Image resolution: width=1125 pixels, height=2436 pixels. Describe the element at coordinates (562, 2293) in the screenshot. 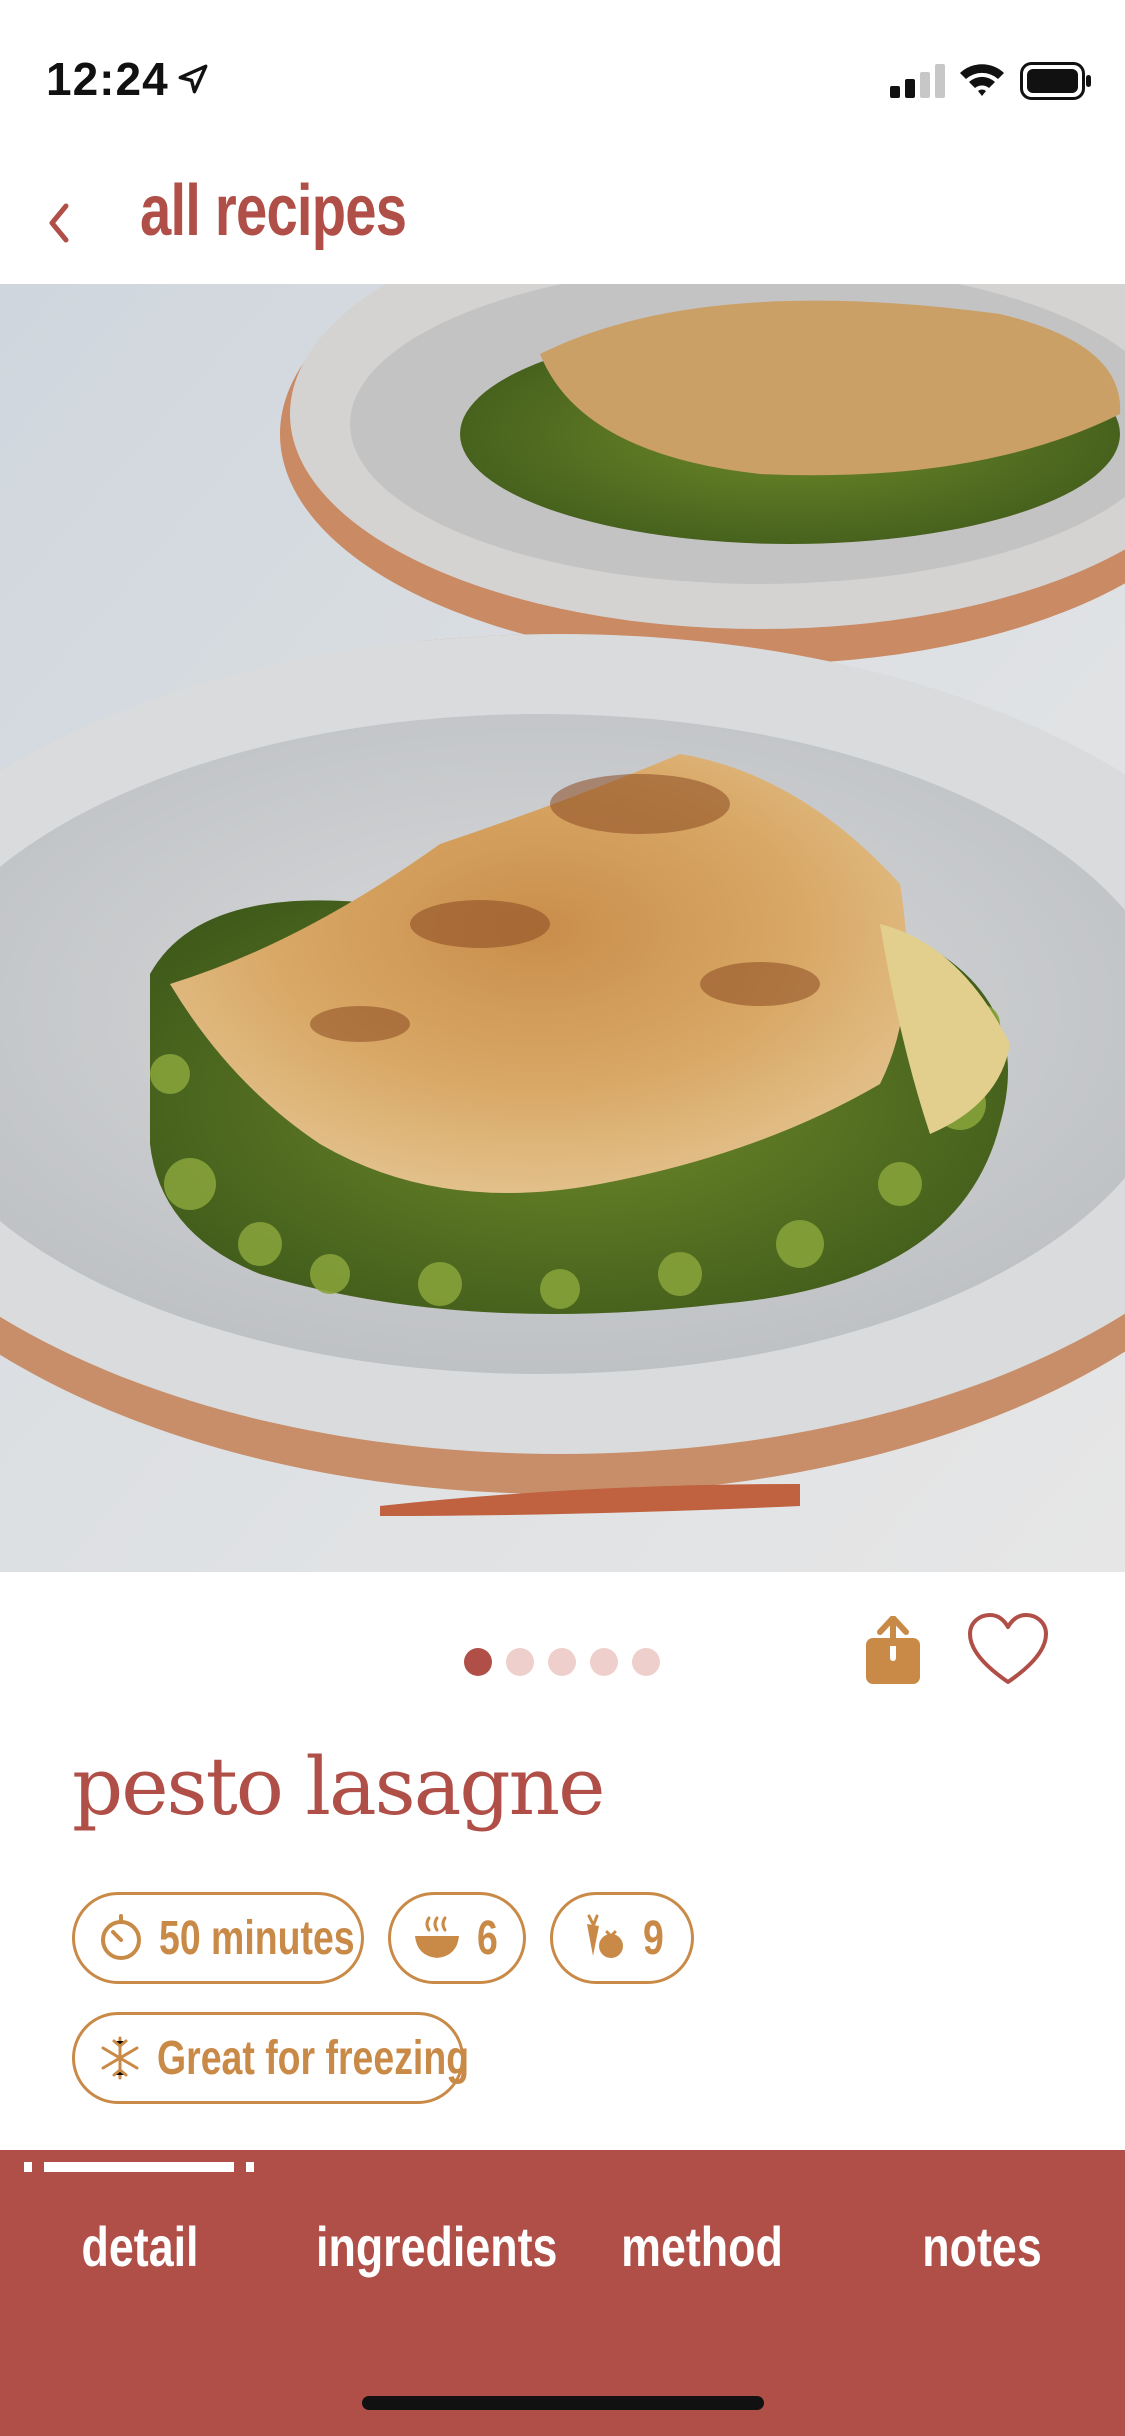

I see `tab-bar: detail ingredients method notes` at that location.